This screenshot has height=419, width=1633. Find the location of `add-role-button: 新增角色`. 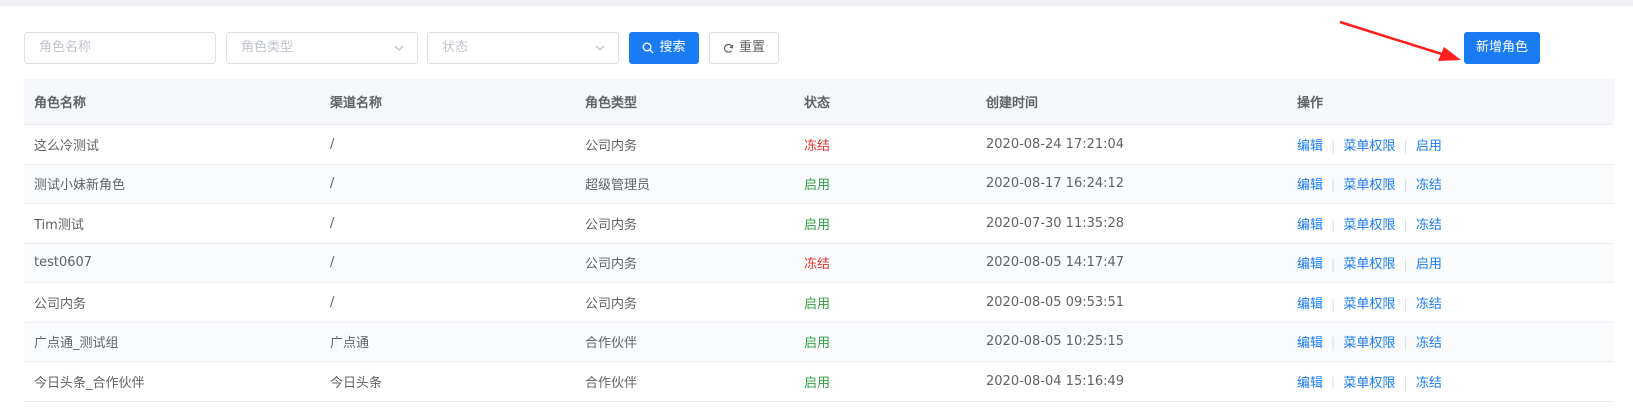

add-role-button: 新增角色 is located at coordinates (1502, 48).